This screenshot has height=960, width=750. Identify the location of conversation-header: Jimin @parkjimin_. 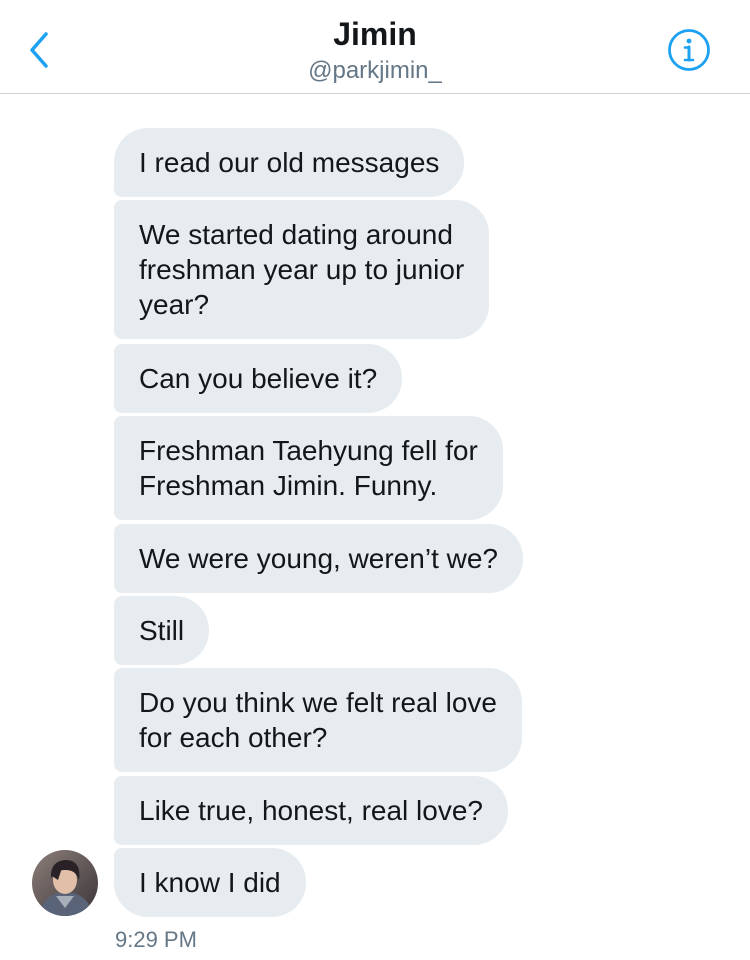
(375, 47).